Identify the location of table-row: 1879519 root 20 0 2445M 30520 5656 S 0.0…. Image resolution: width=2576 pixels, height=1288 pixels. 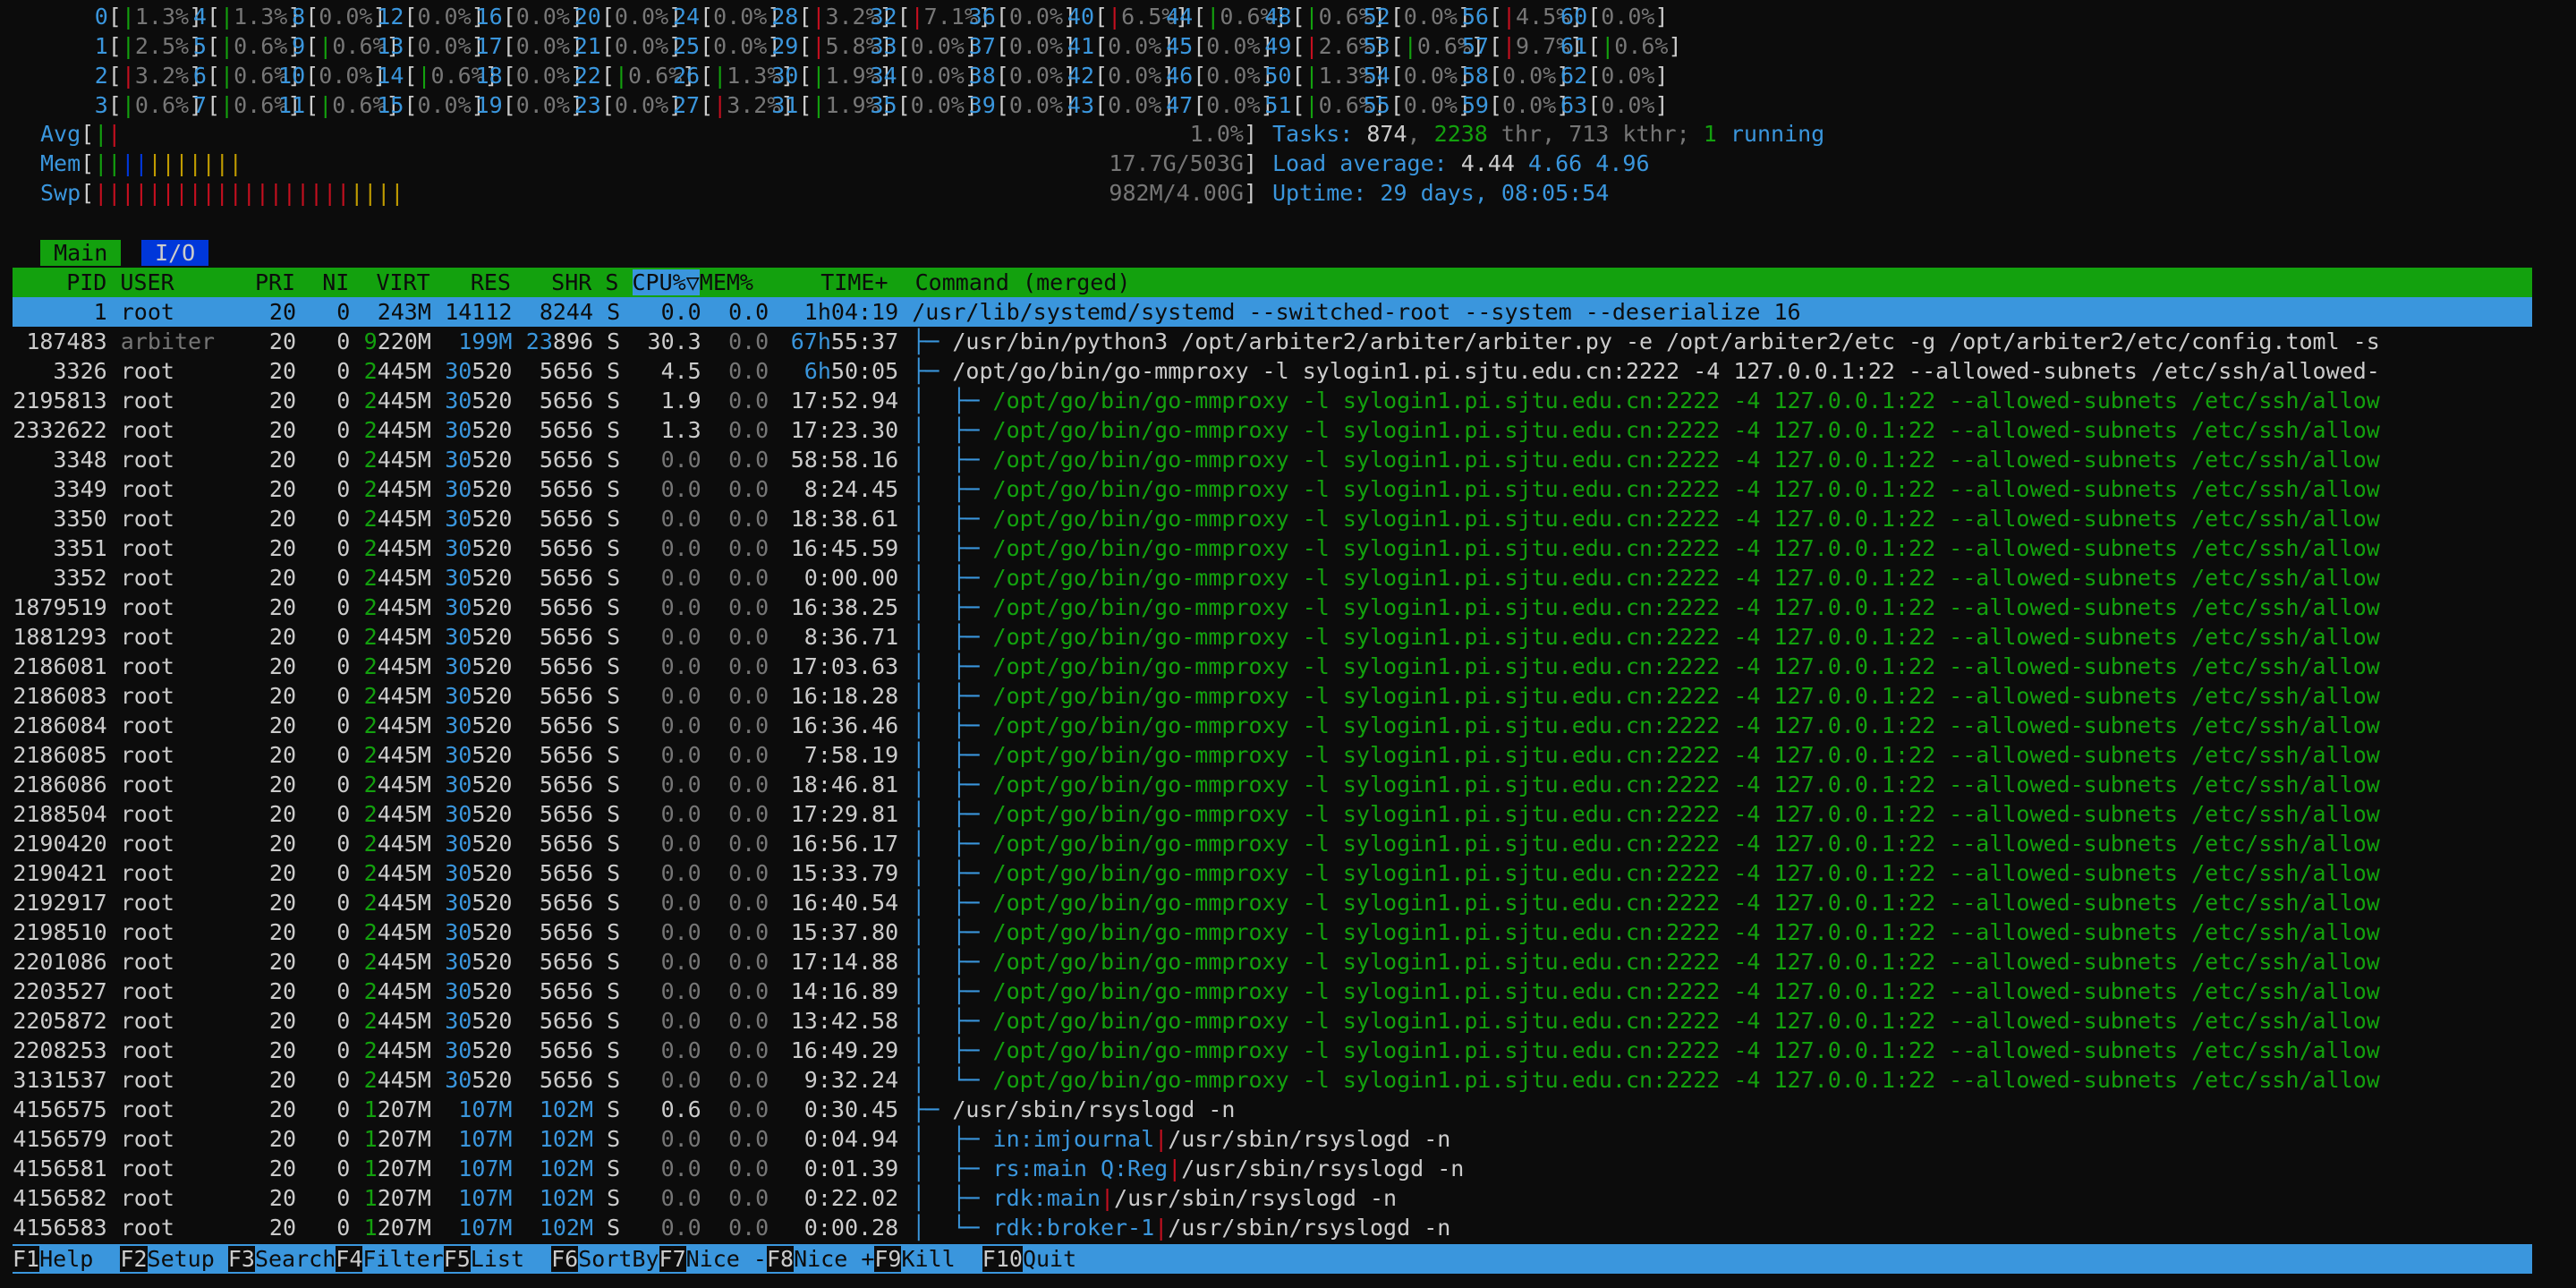
(1272, 607).